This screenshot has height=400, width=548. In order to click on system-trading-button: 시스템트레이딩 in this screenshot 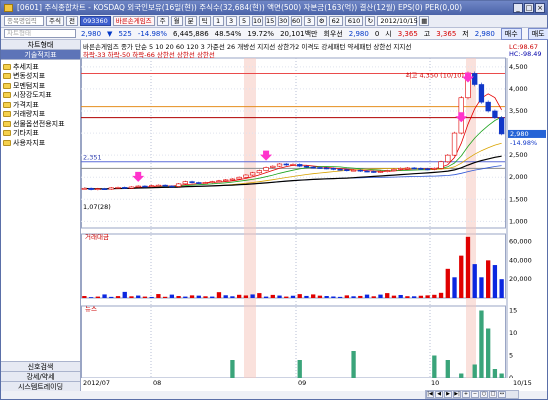, I will do `click(40, 386)`.